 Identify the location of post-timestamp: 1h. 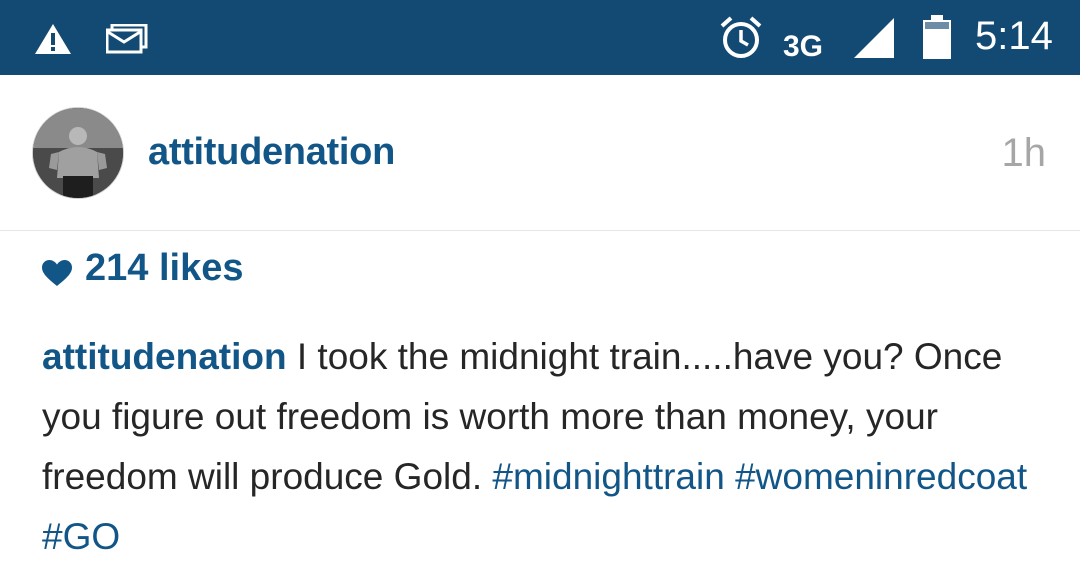
(1024, 153).